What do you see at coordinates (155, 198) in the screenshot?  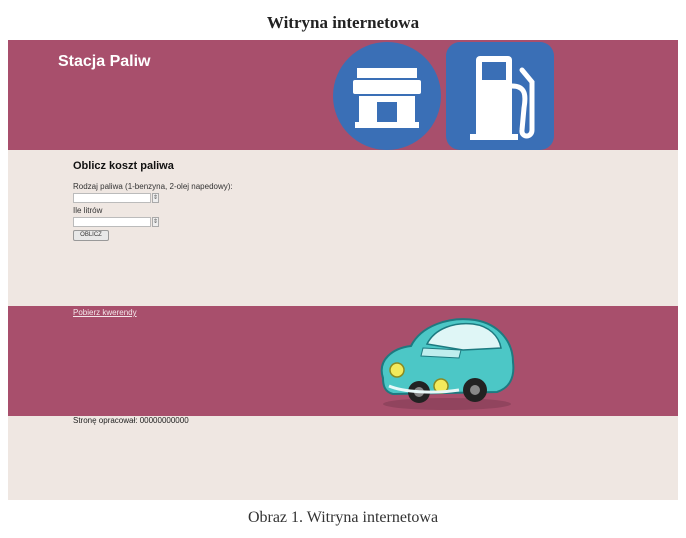 I see `fuel-type-spinner-icon: ⇕` at bounding box center [155, 198].